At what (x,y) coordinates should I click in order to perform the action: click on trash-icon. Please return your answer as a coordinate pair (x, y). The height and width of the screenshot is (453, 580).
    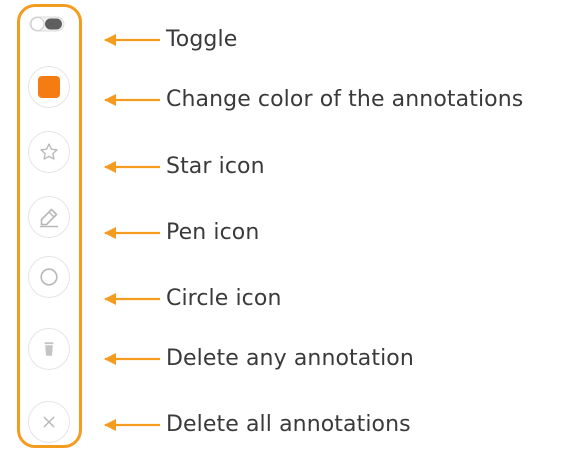
    Looking at the image, I should click on (49, 349).